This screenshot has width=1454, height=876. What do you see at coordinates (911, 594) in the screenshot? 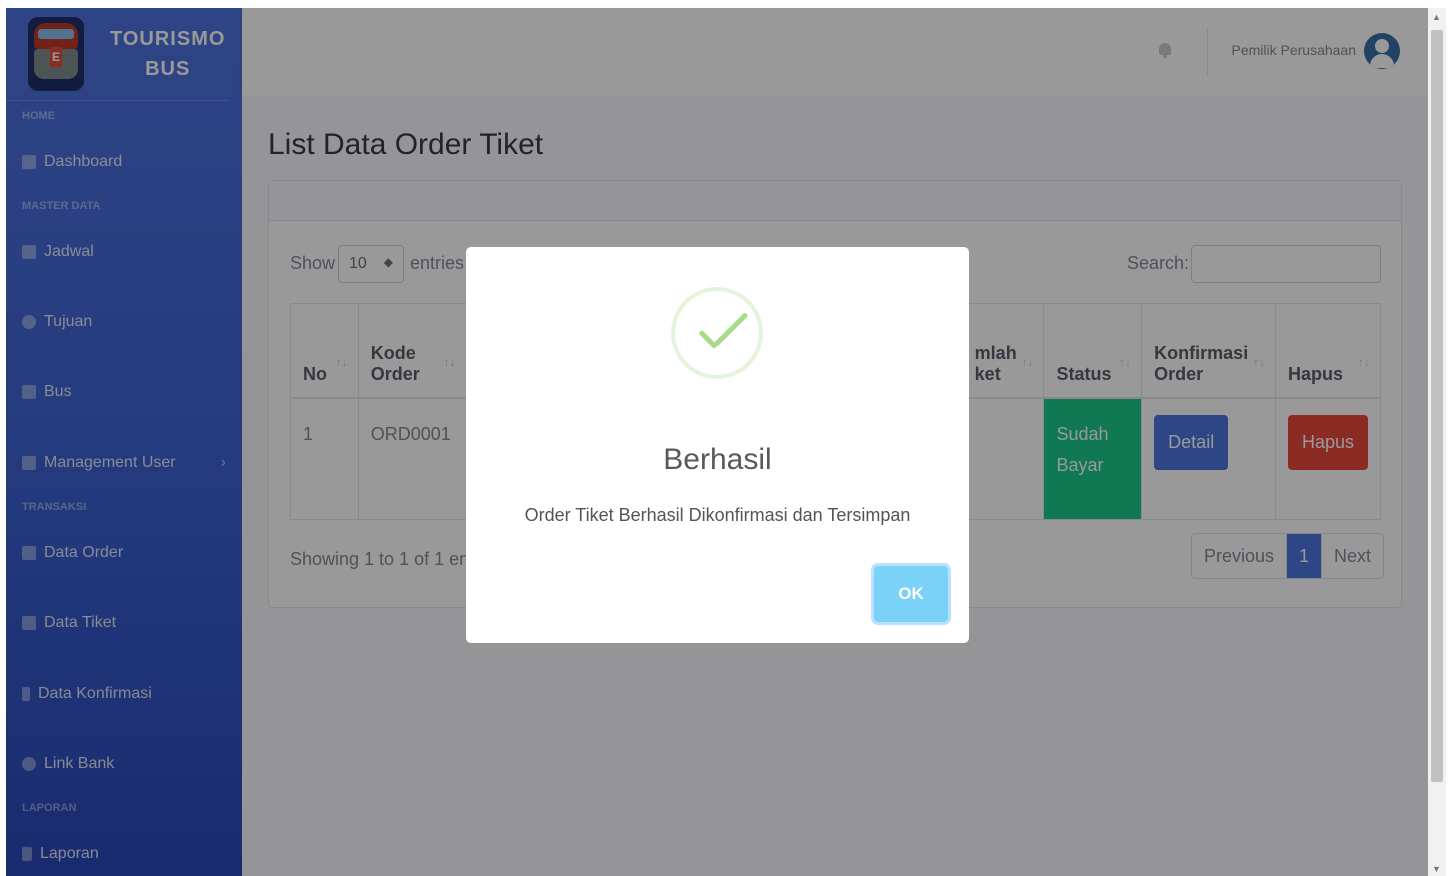
I see `ok-button: OK` at bounding box center [911, 594].